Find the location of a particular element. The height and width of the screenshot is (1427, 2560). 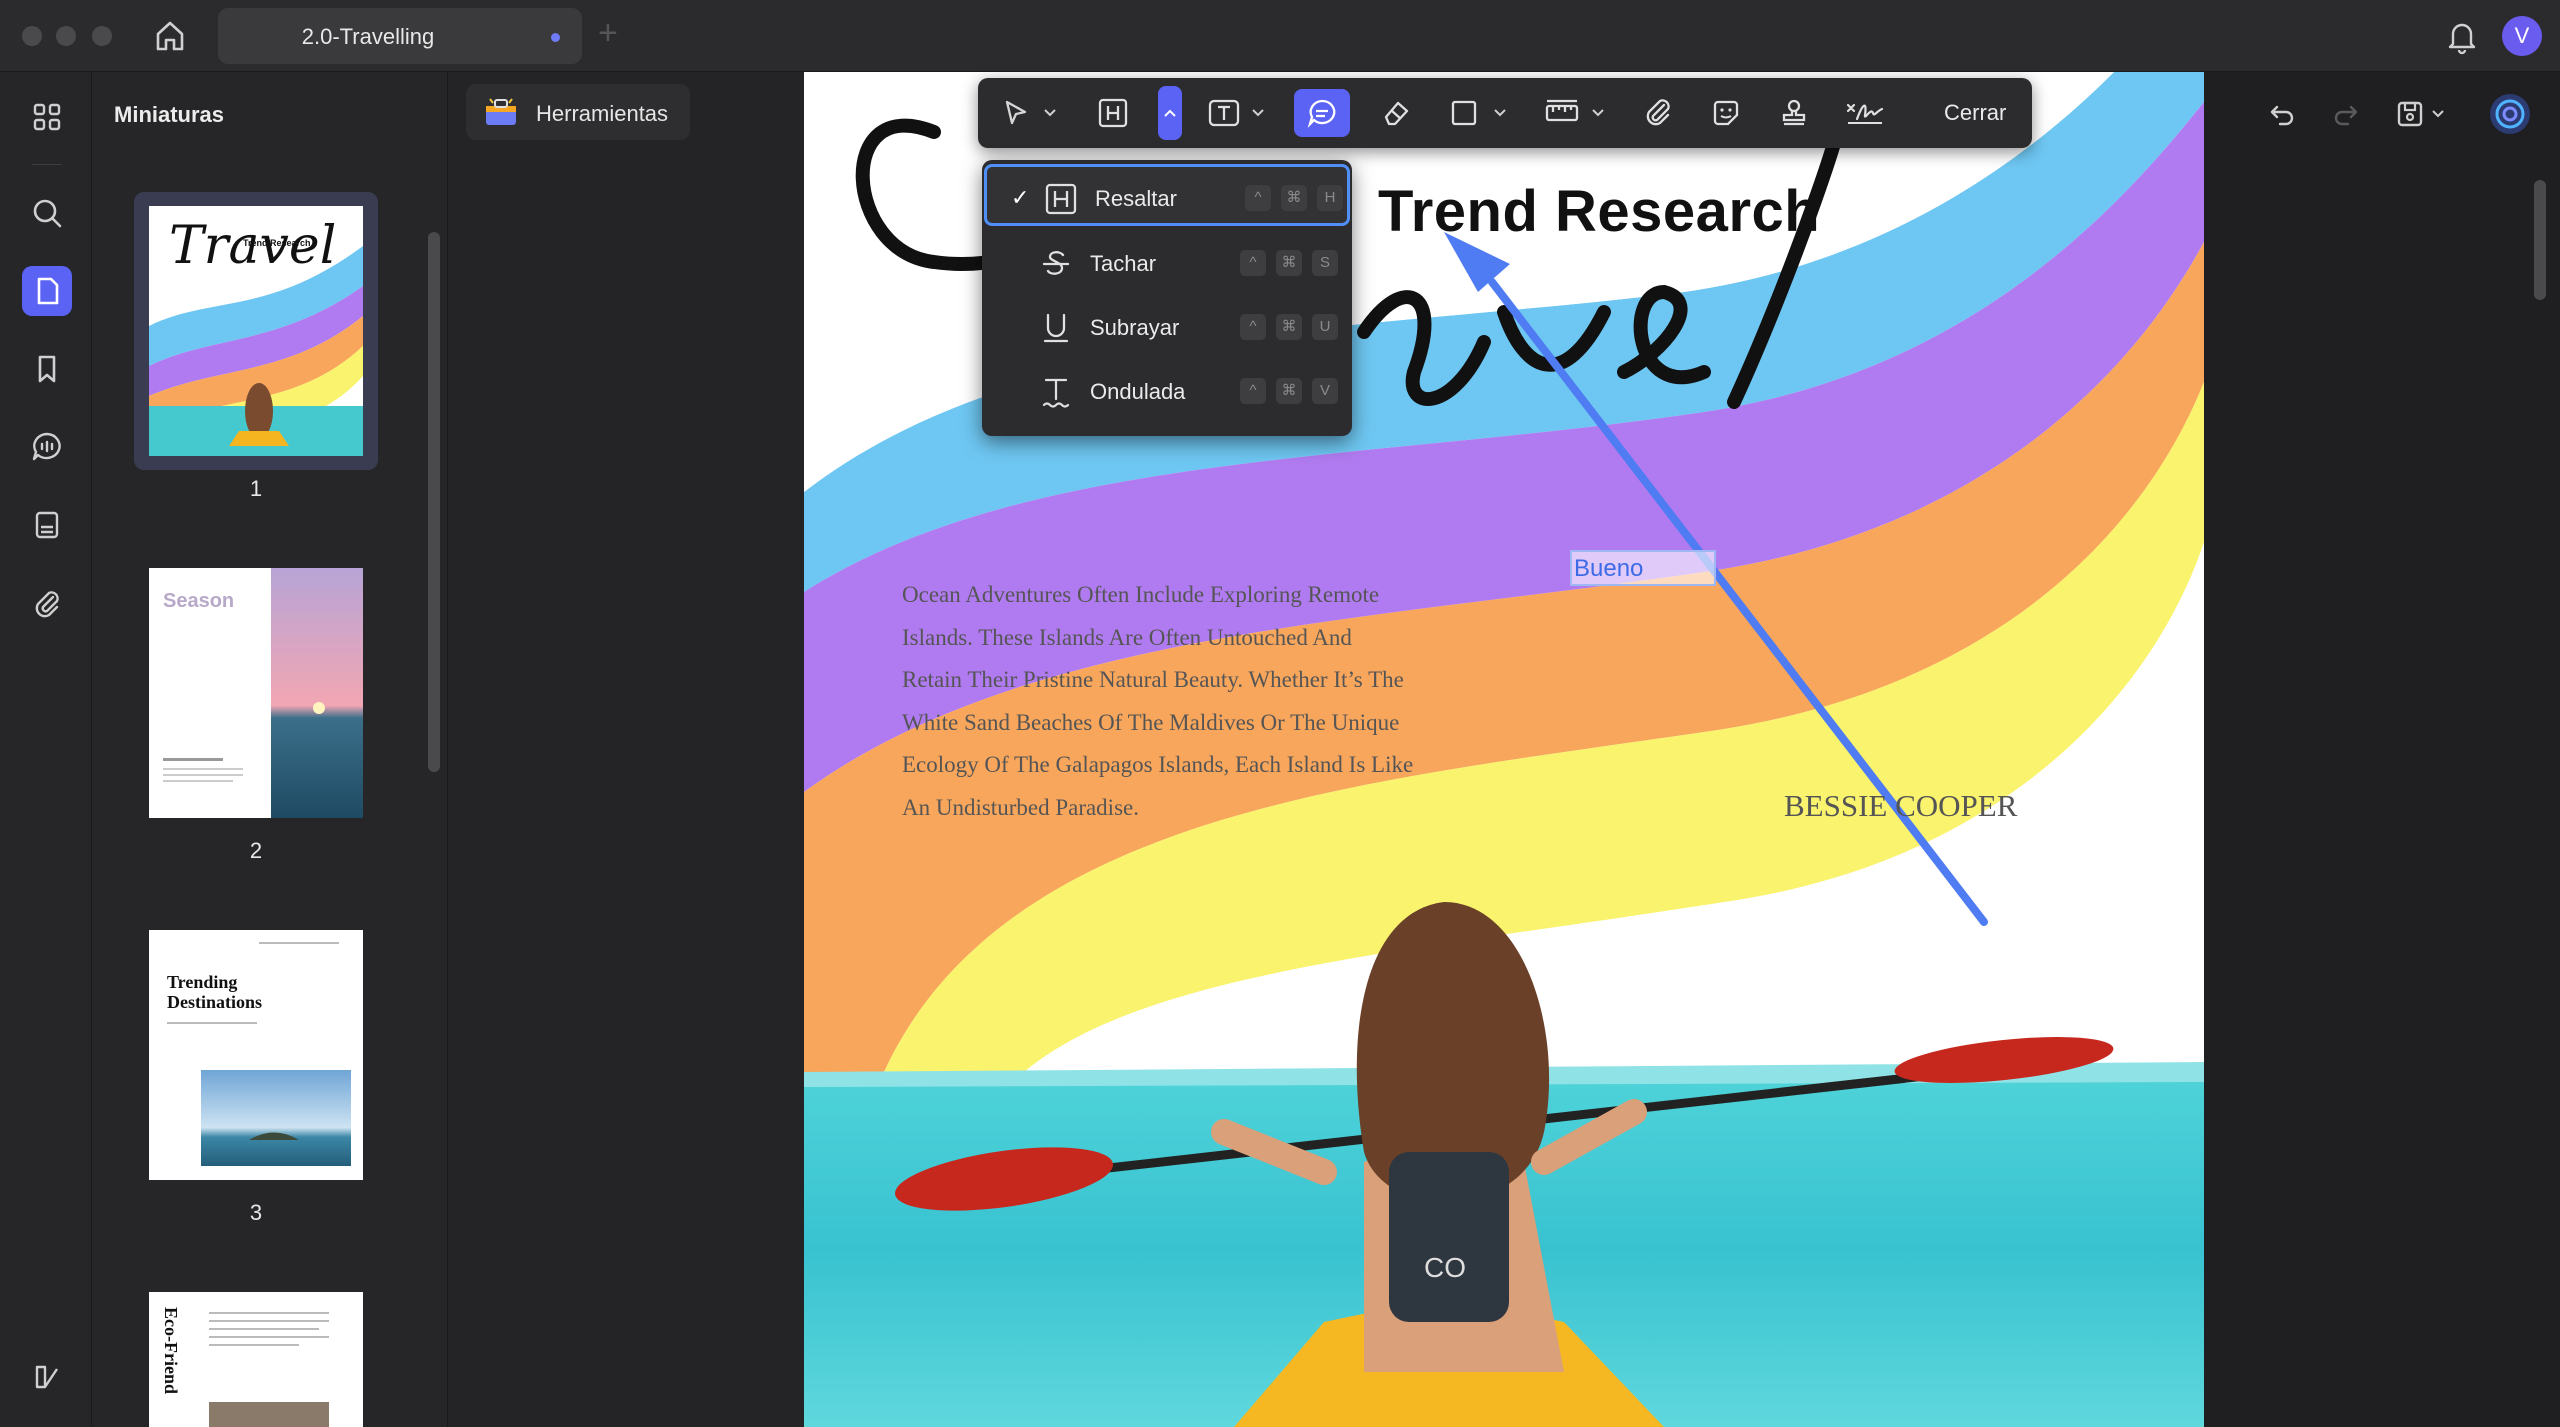

annotation-text: Bueno is located at coordinates (1609, 568).